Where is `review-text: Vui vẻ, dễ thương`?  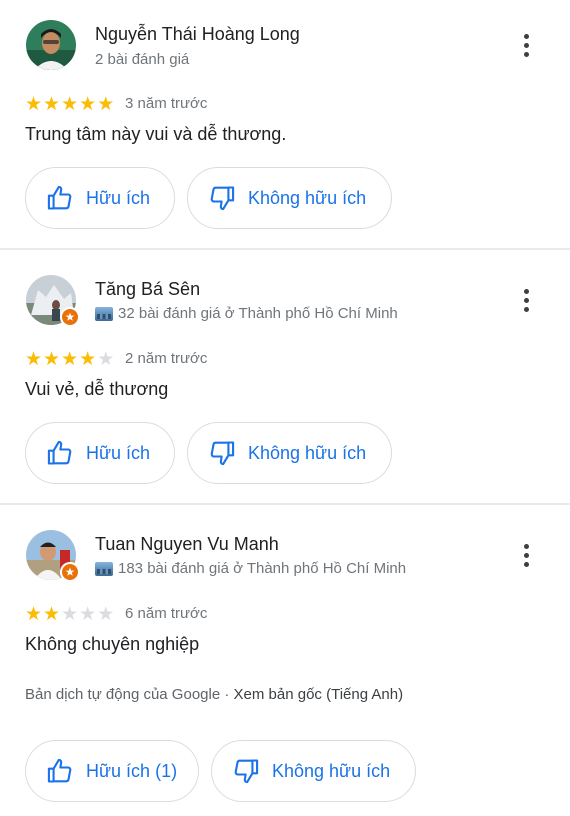
review-text: Vui vẻ, dễ thương is located at coordinates (97, 389).